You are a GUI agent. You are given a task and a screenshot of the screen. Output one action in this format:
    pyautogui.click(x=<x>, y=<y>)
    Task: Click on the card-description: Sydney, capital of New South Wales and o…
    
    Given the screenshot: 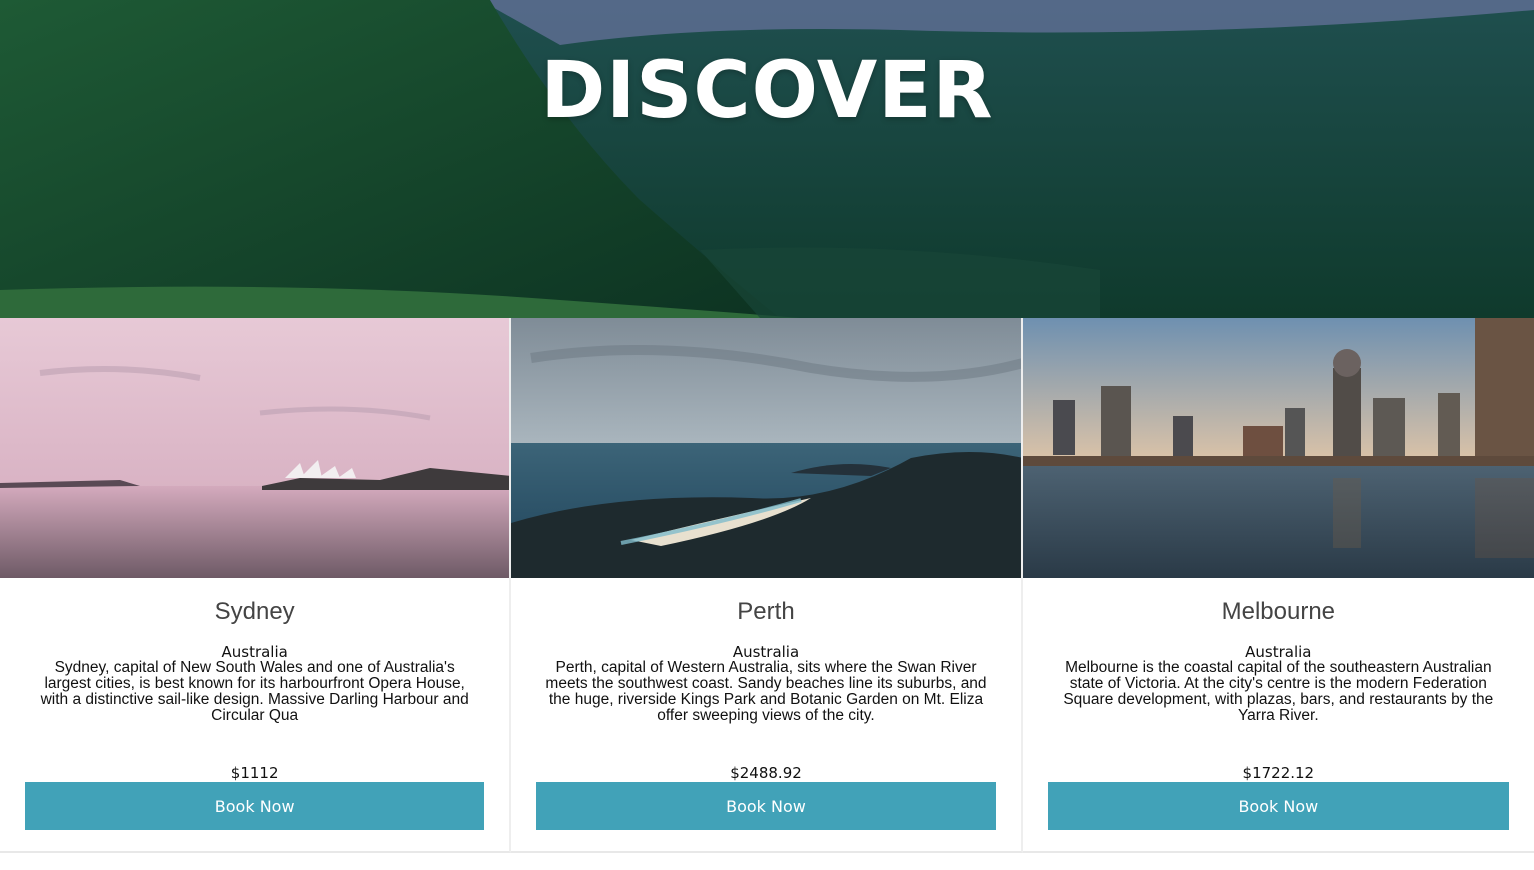 What is the action you would take?
    pyautogui.click(x=254, y=691)
    